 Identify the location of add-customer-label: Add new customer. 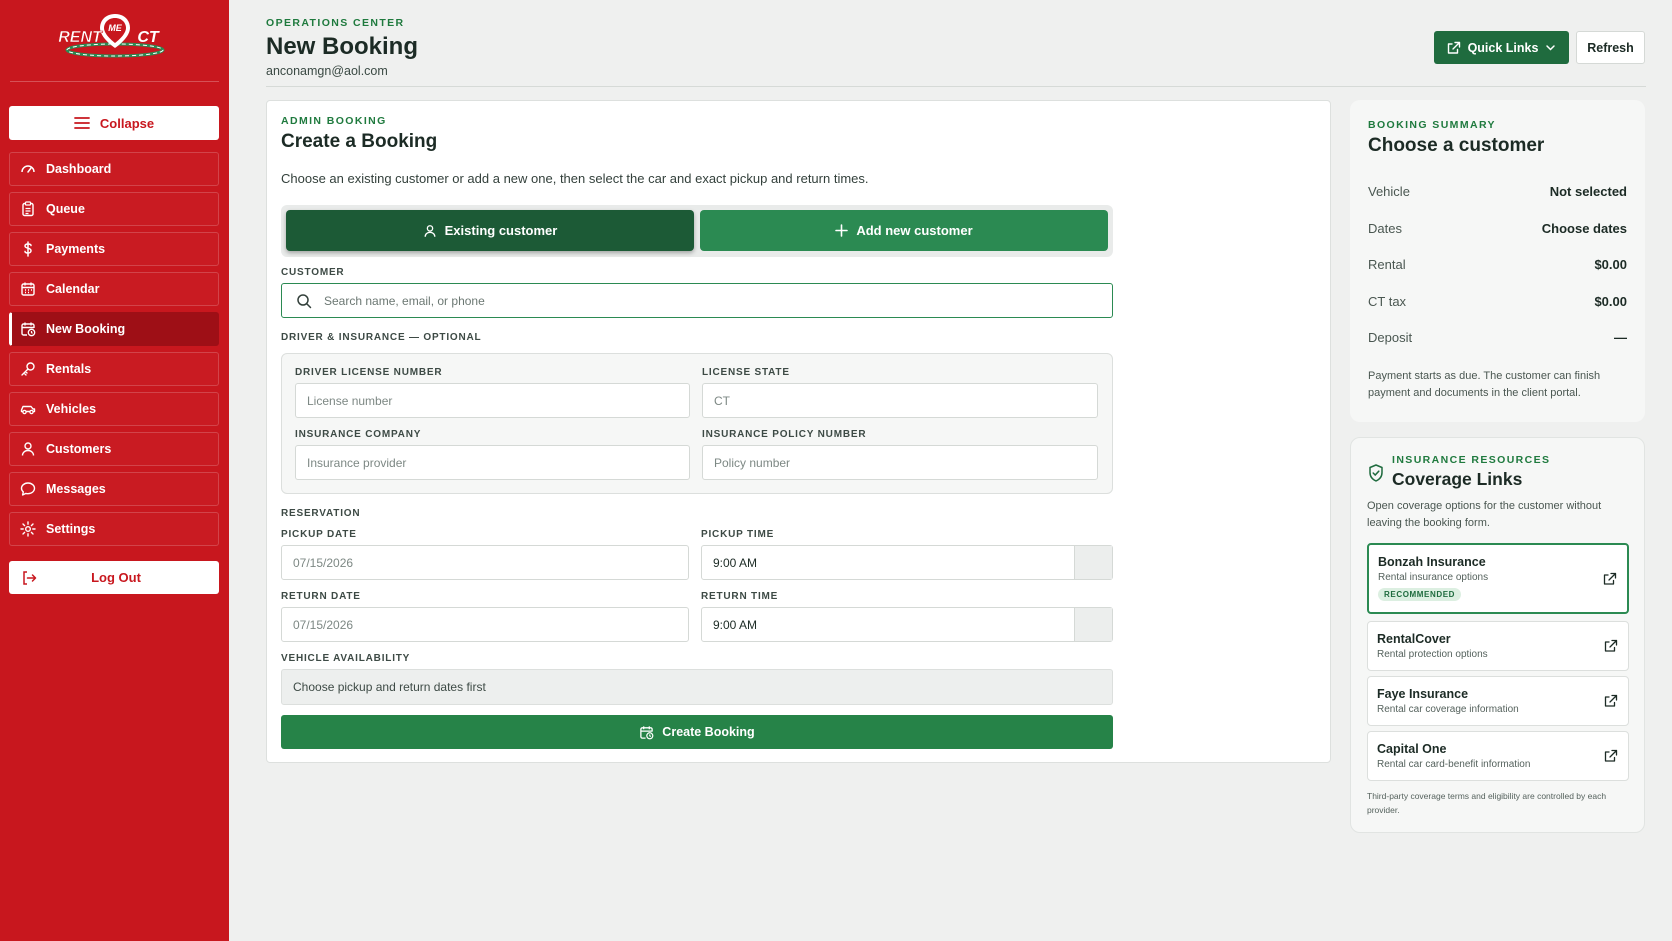
(914, 230).